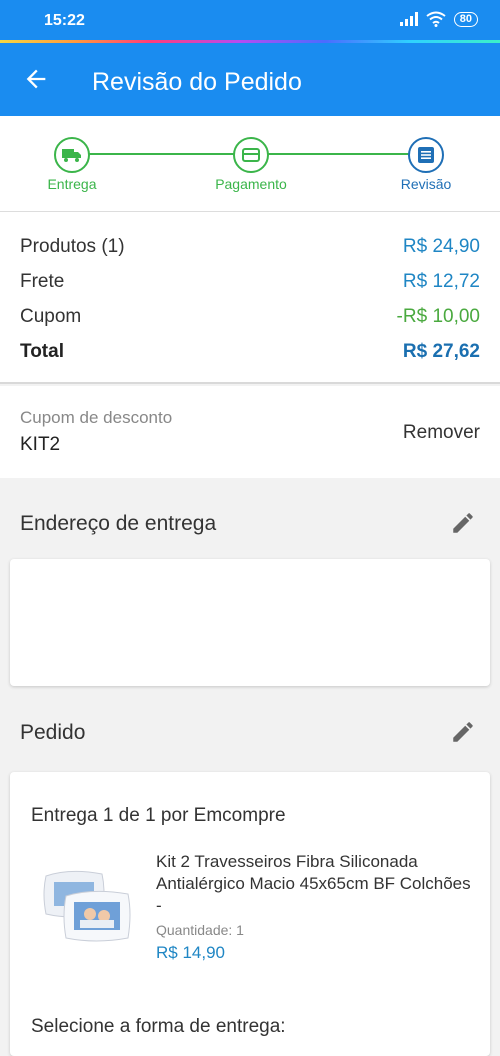 The width and height of the screenshot is (500, 1056). Describe the element at coordinates (250, 432) in the screenshot. I see `coupon-section: Cupom de desconto KIT2 Remover` at that location.